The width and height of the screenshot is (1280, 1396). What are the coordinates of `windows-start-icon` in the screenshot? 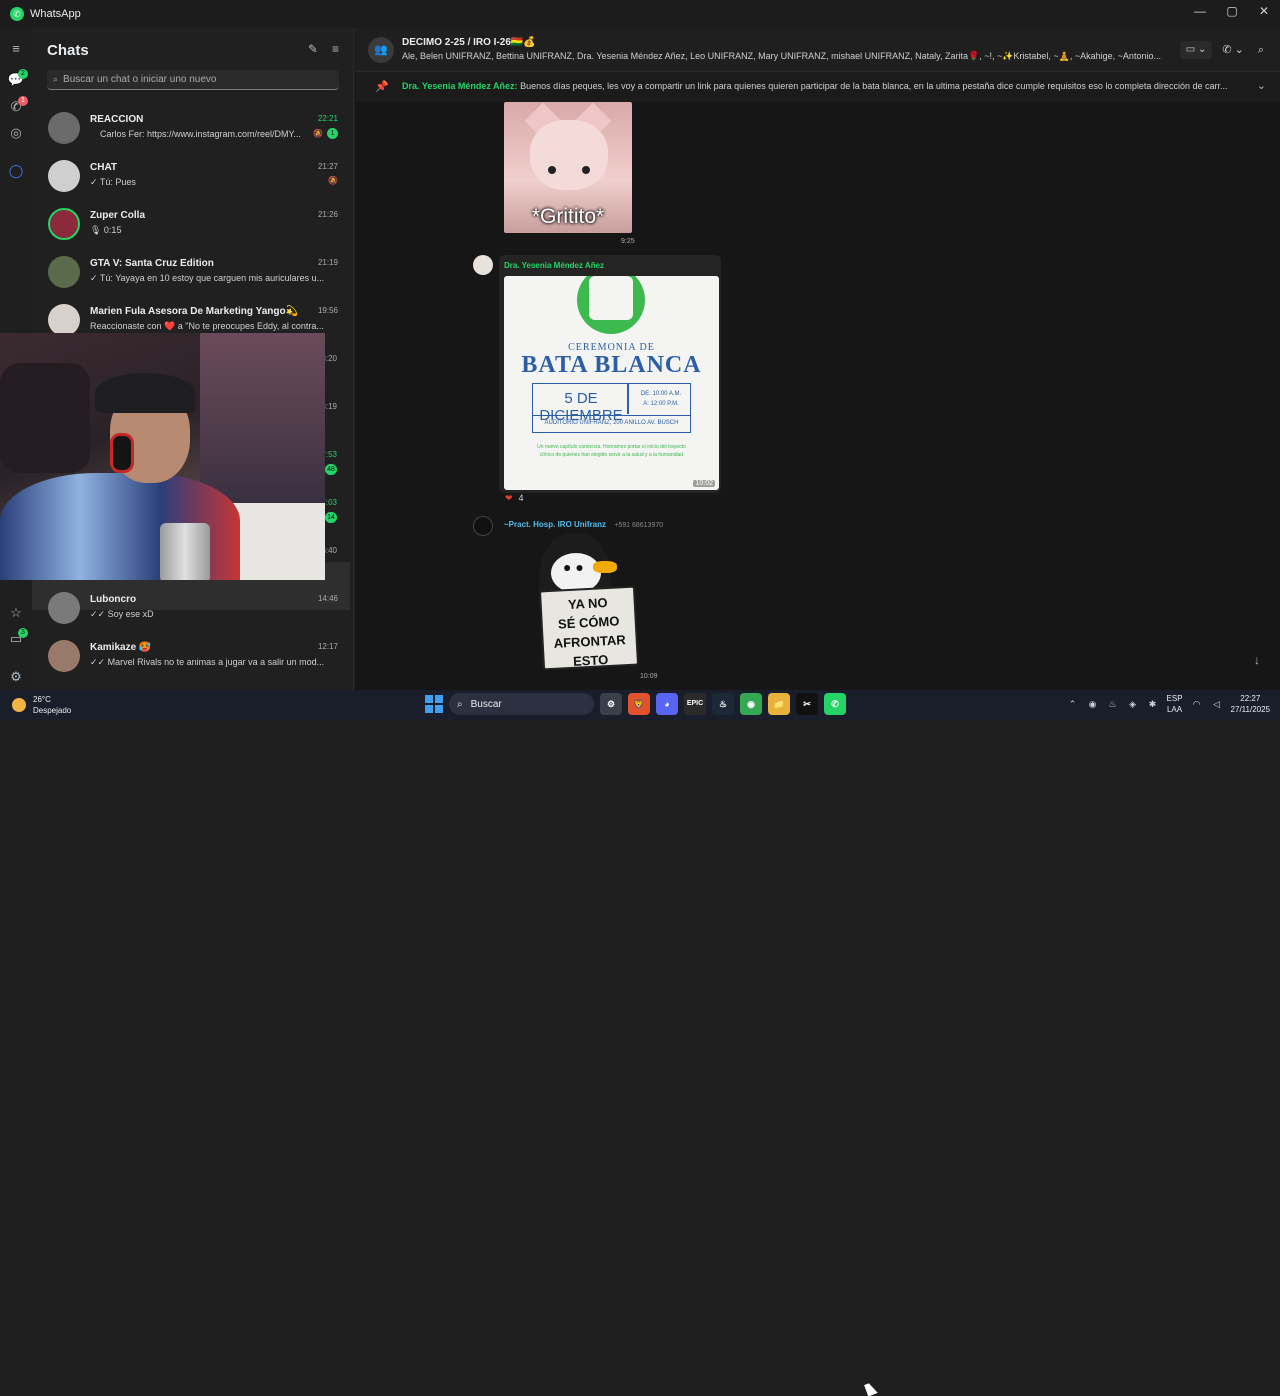 It's located at (434, 704).